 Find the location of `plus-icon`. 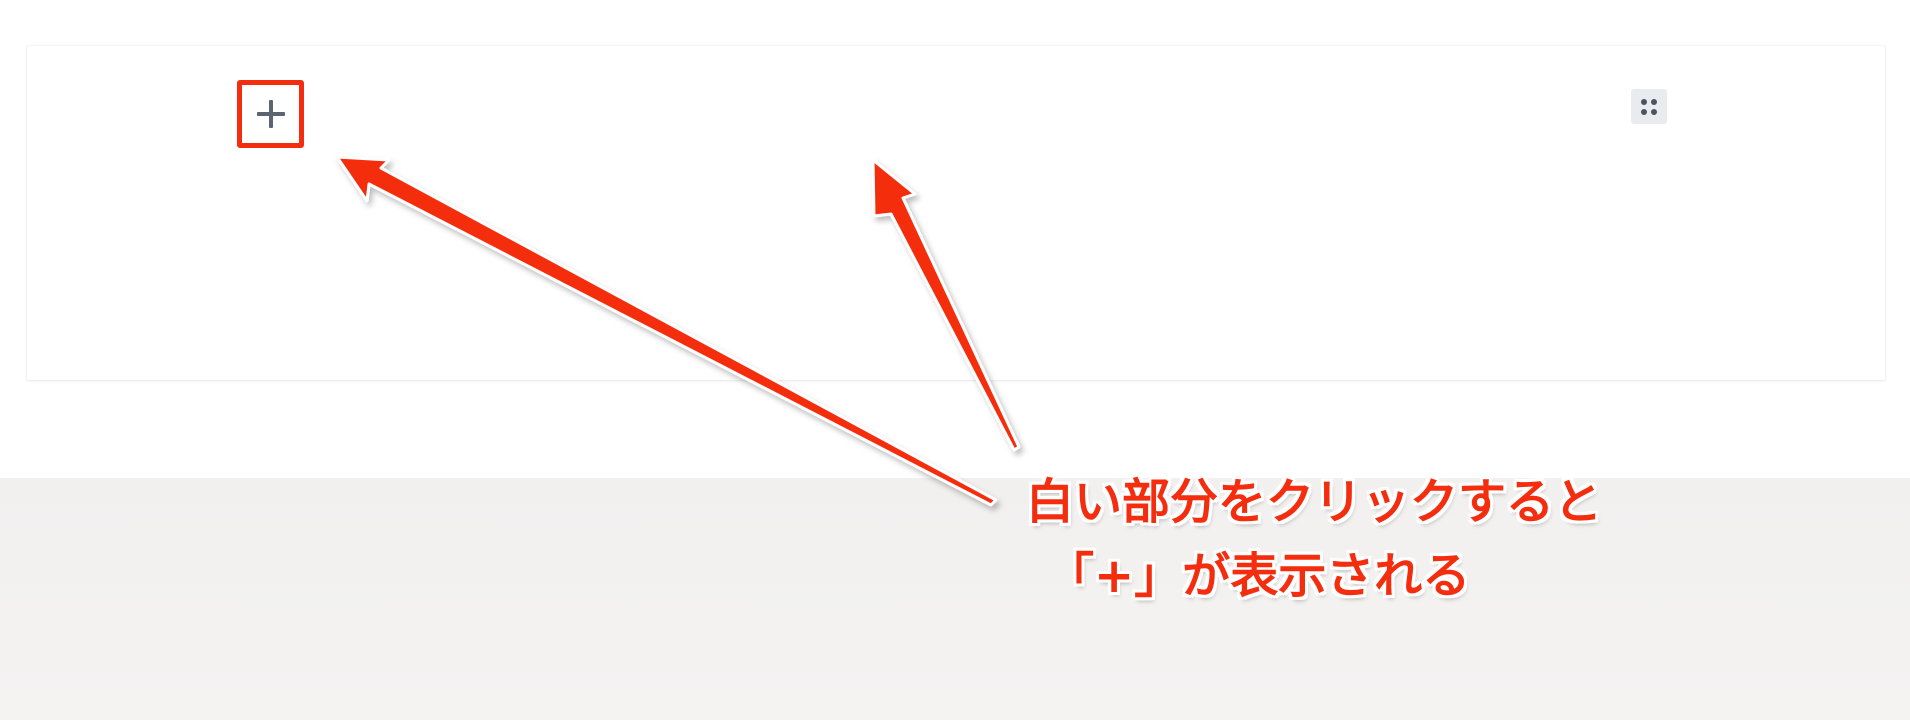

plus-icon is located at coordinates (270, 114).